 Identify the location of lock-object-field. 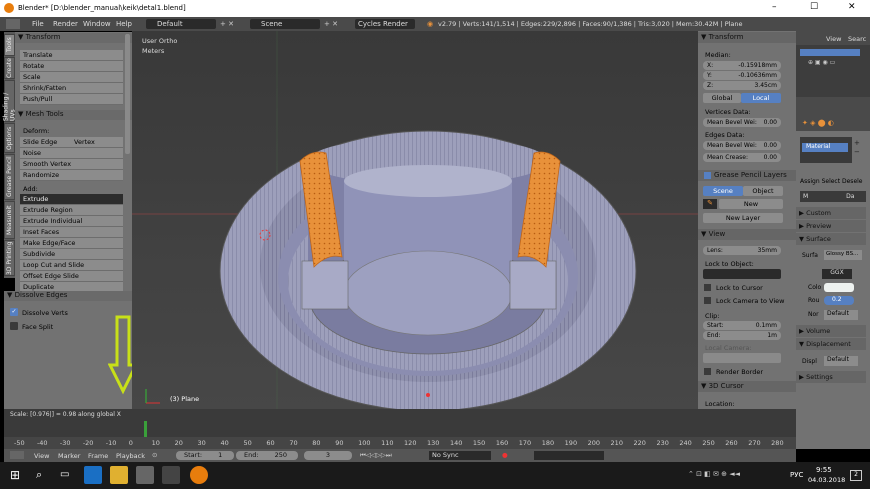
(742, 274).